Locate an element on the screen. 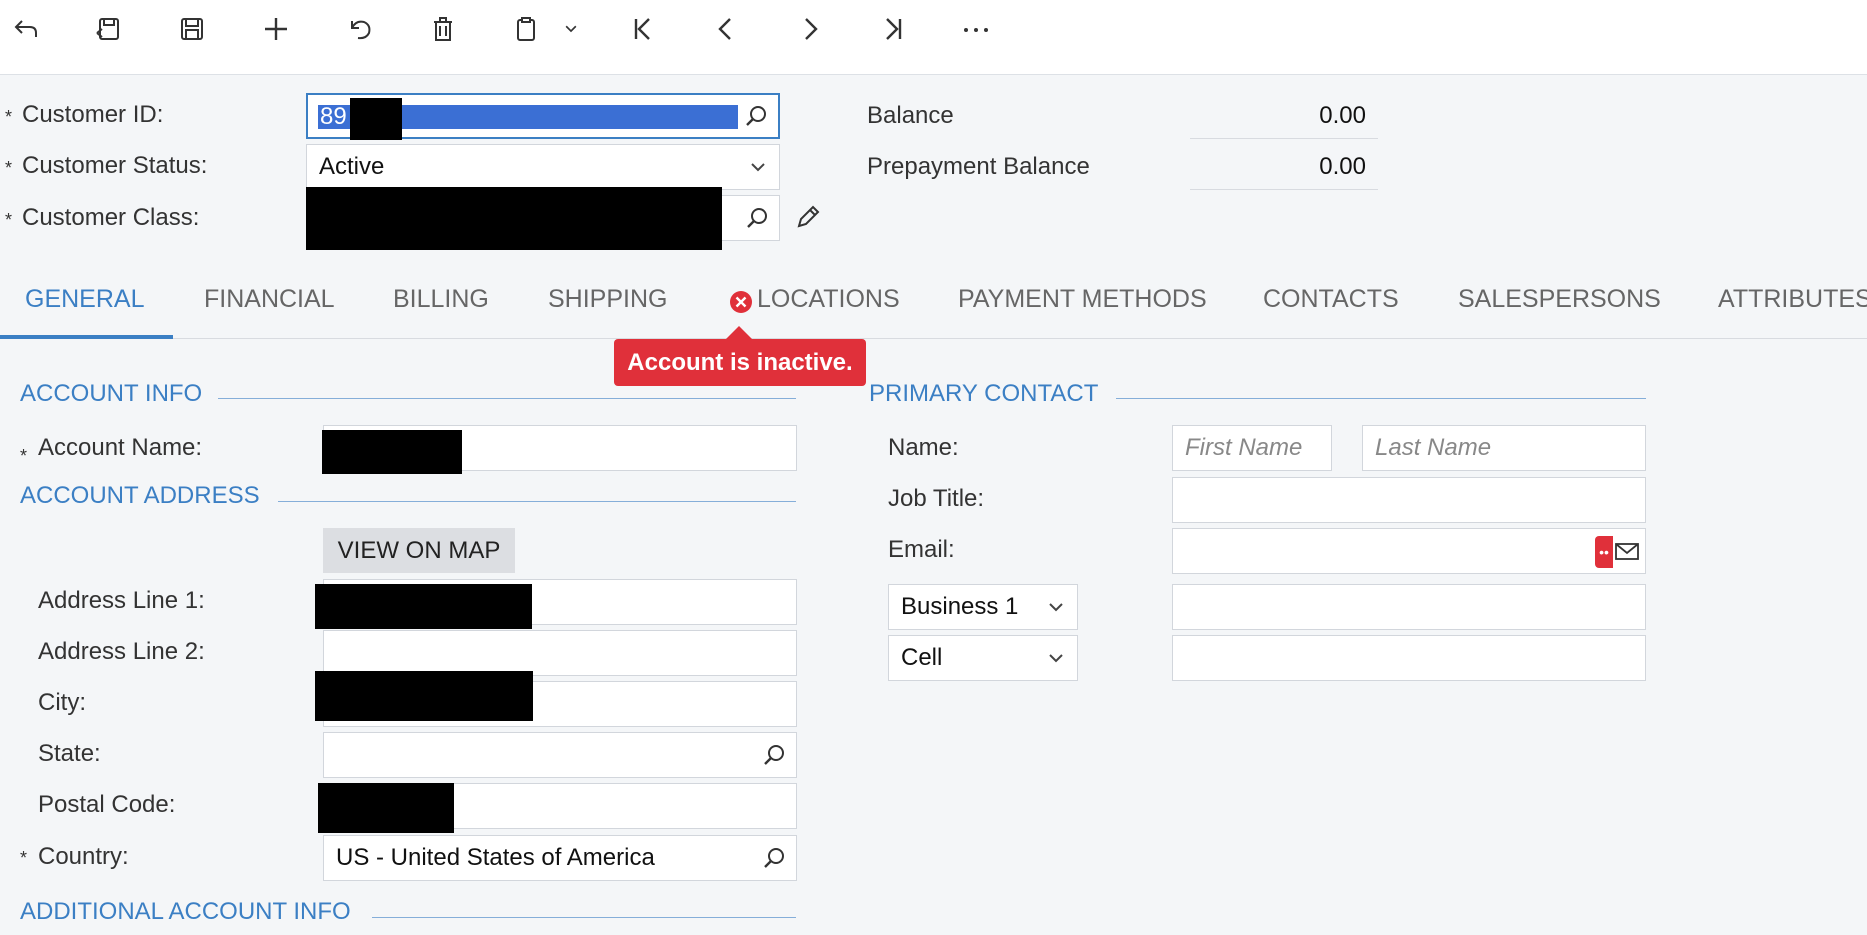 This screenshot has height=935, width=1867. prepayment-balance-label: Prepayment Balance is located at coordinates (978, 166).